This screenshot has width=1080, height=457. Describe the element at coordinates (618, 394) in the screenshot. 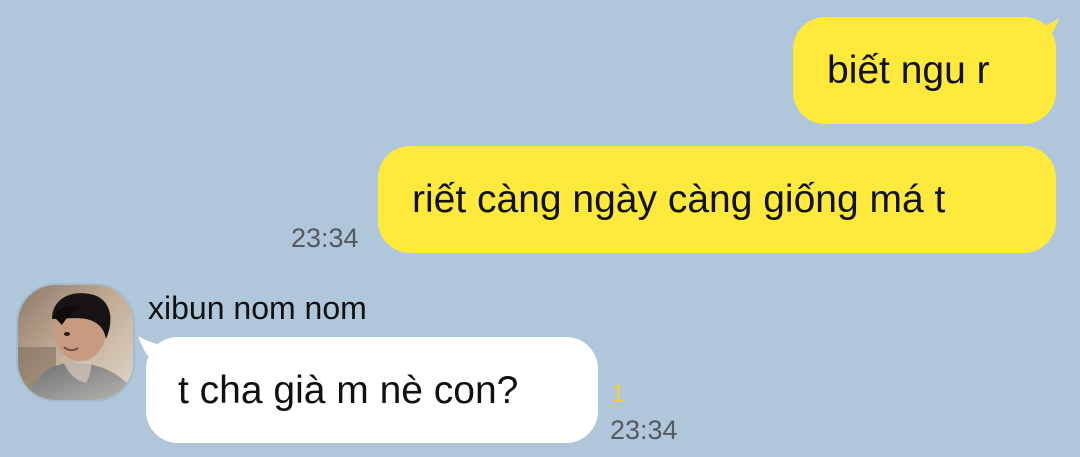

I see `unread-count-badge: 1` at that location.